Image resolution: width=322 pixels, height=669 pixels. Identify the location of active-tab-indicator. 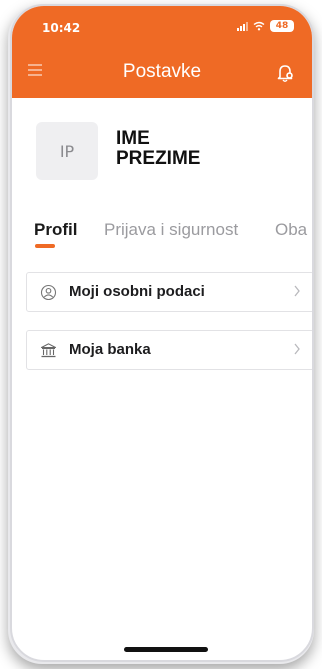
(45, 246).